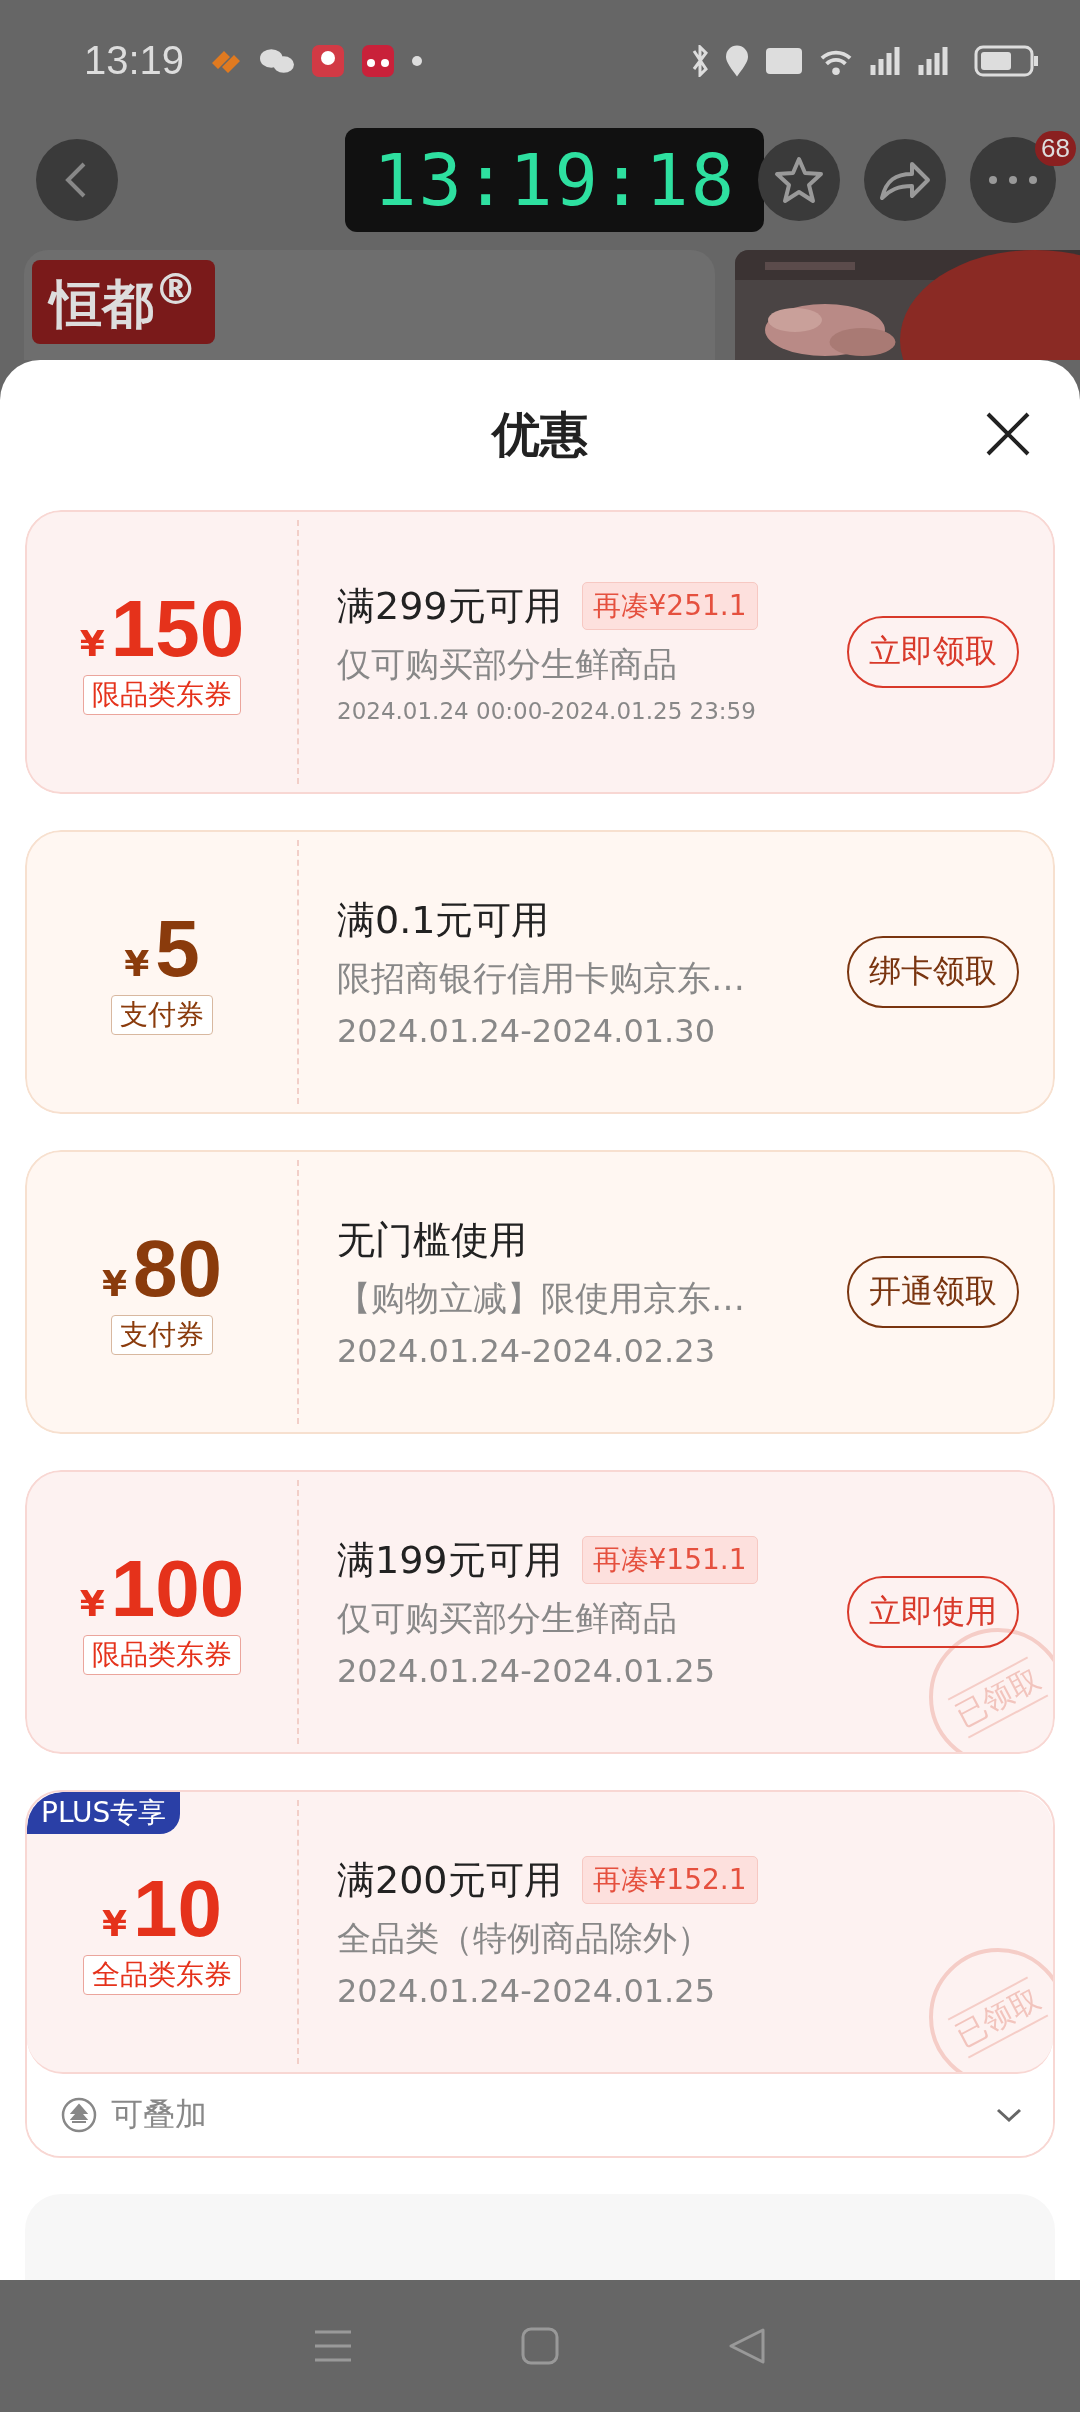 The image size is (1080, 2412). What do you see at coordinates (1008, 434) in the screenshot?
I see `close-icon` at bounding box center [1008, 434].